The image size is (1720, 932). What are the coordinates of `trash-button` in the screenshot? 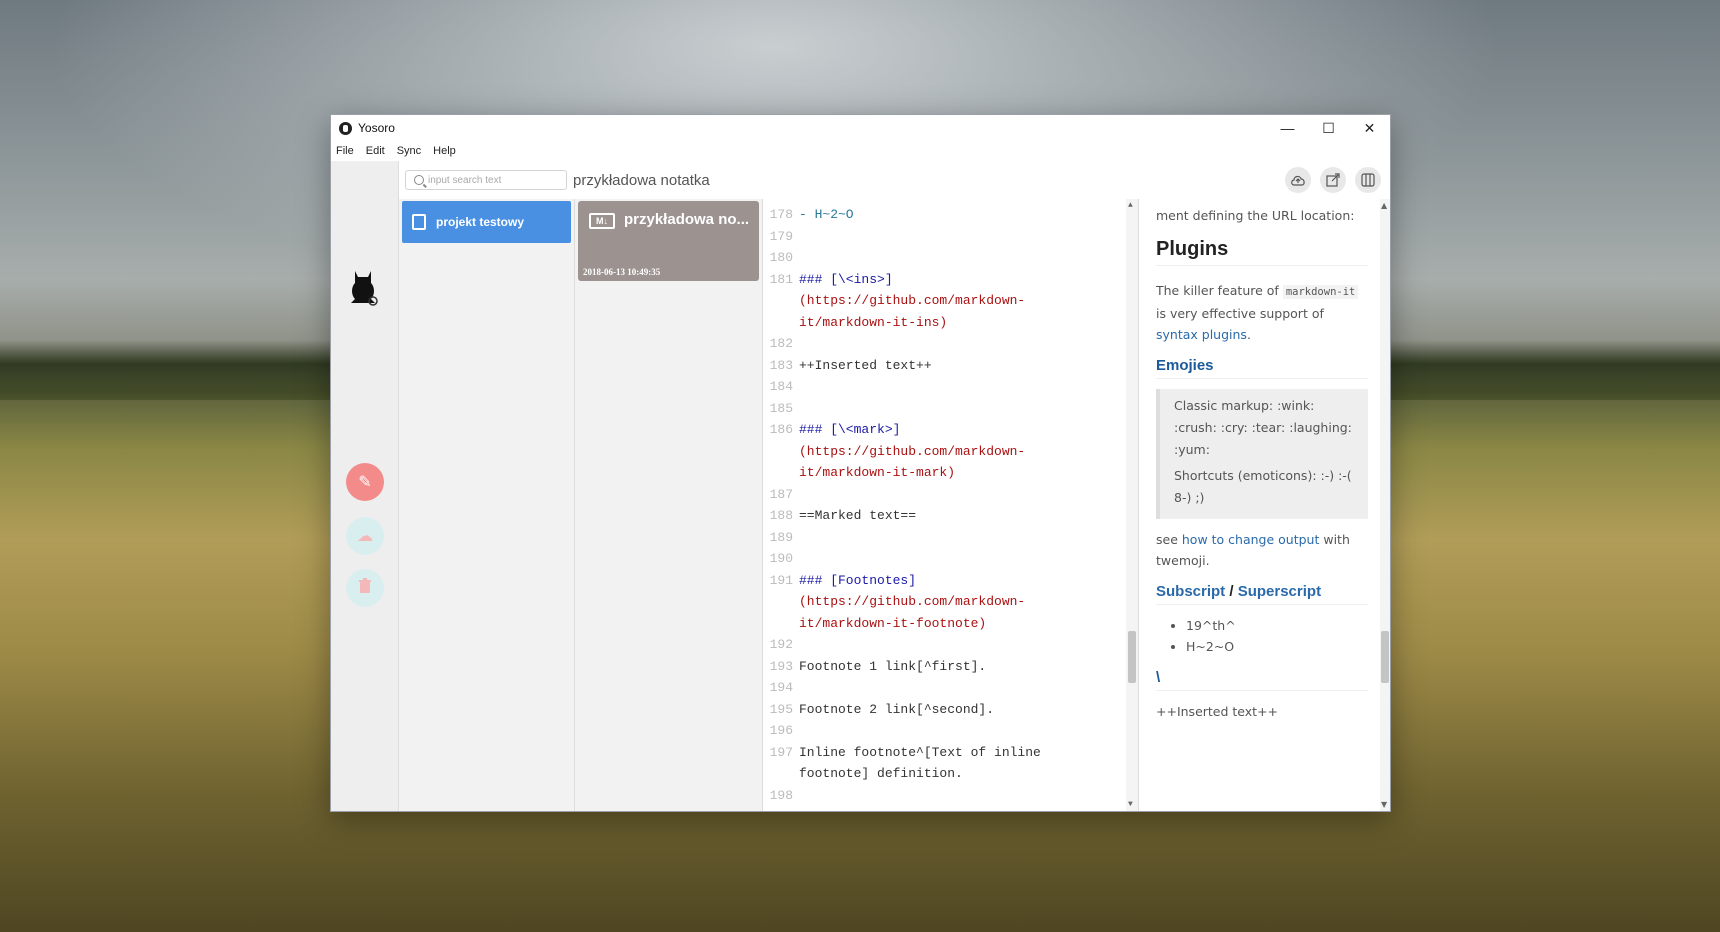 It's located at (365, 588).